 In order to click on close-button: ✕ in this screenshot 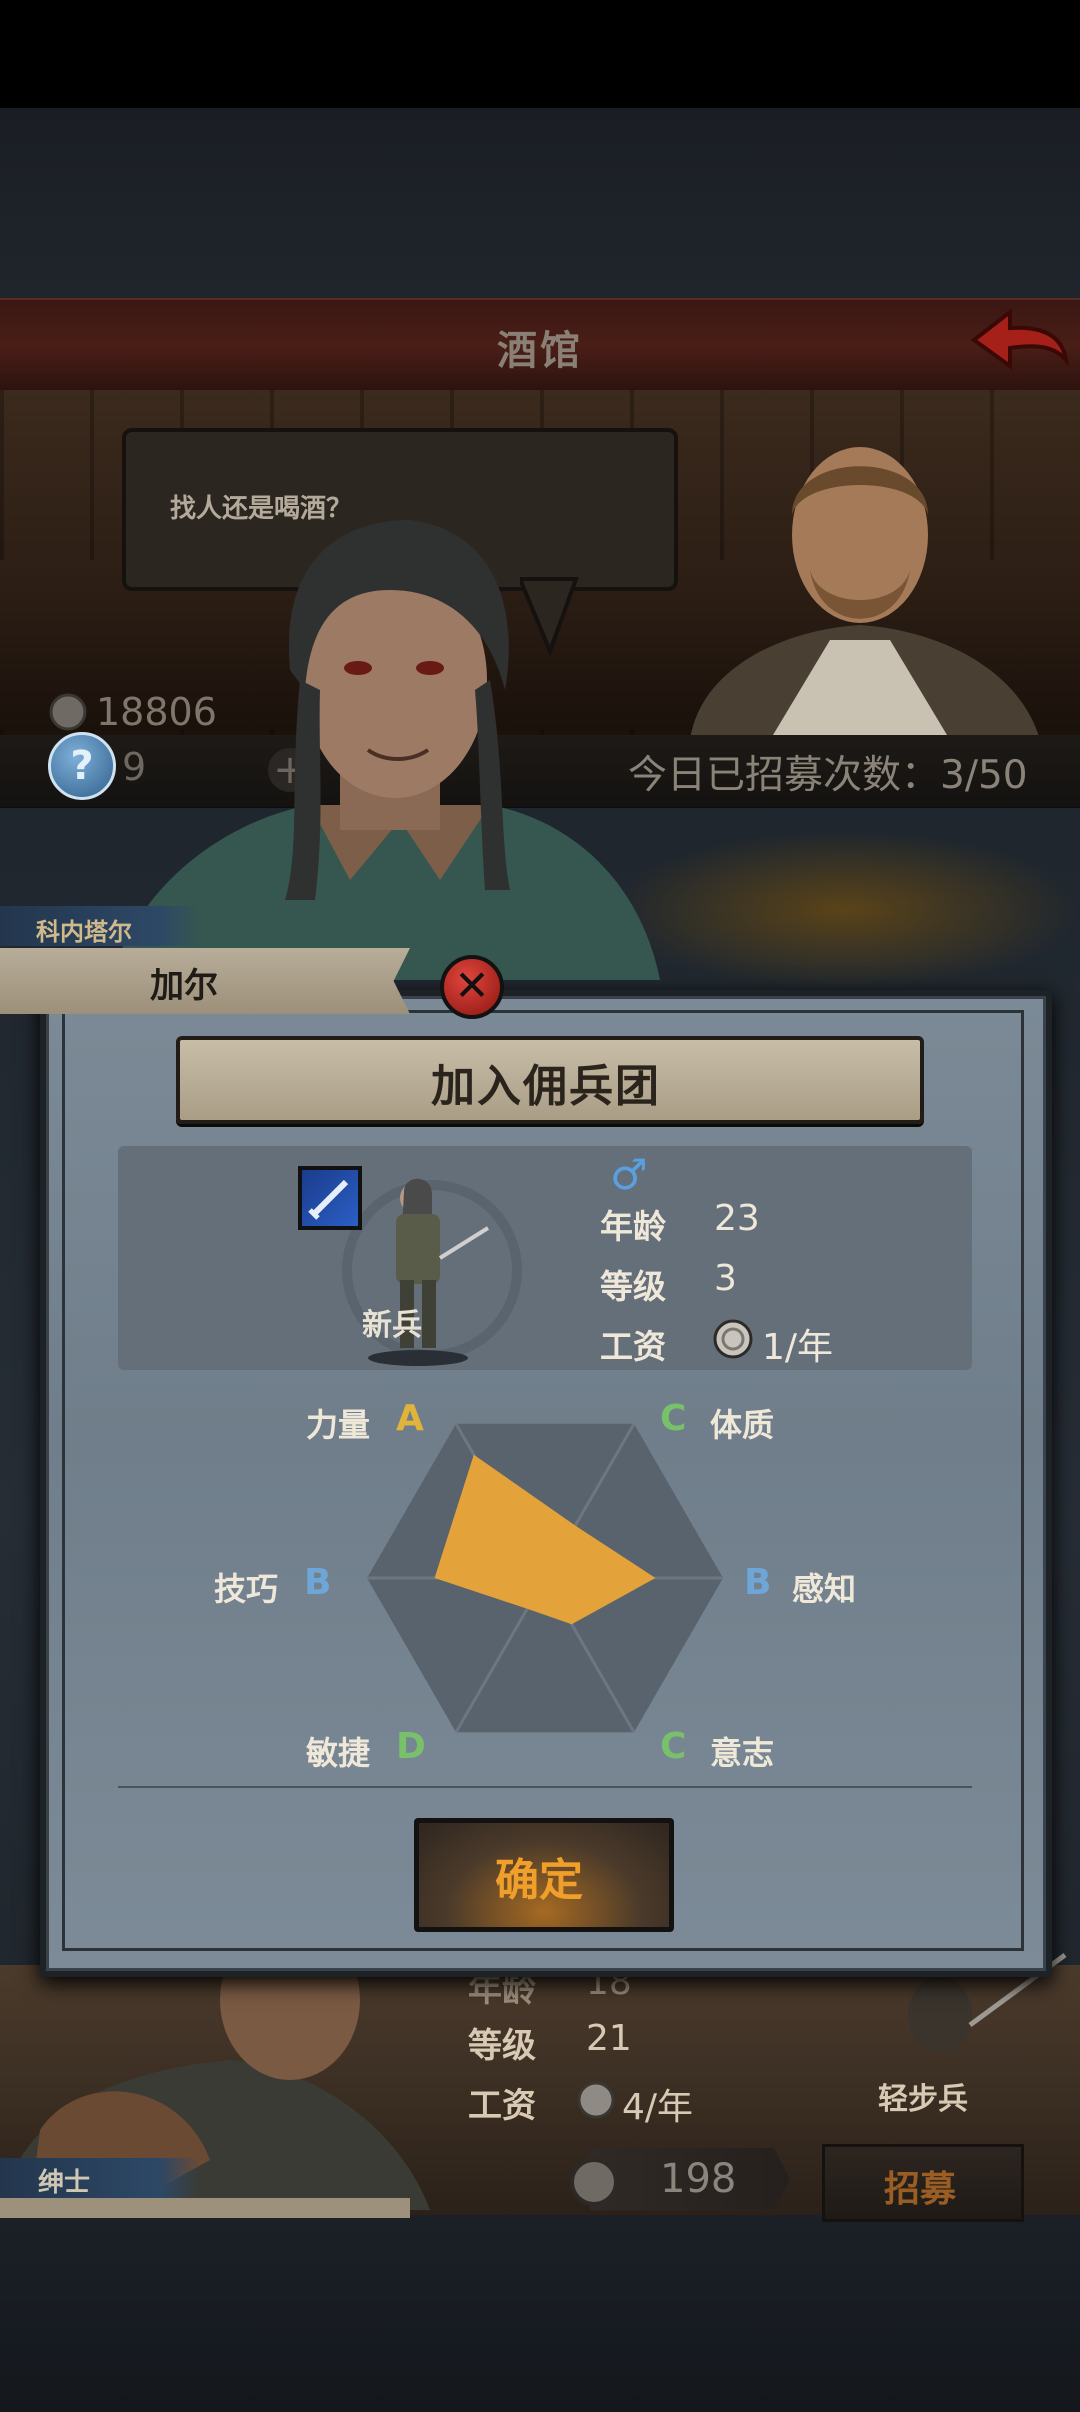, I will do `click(472, 987)`.